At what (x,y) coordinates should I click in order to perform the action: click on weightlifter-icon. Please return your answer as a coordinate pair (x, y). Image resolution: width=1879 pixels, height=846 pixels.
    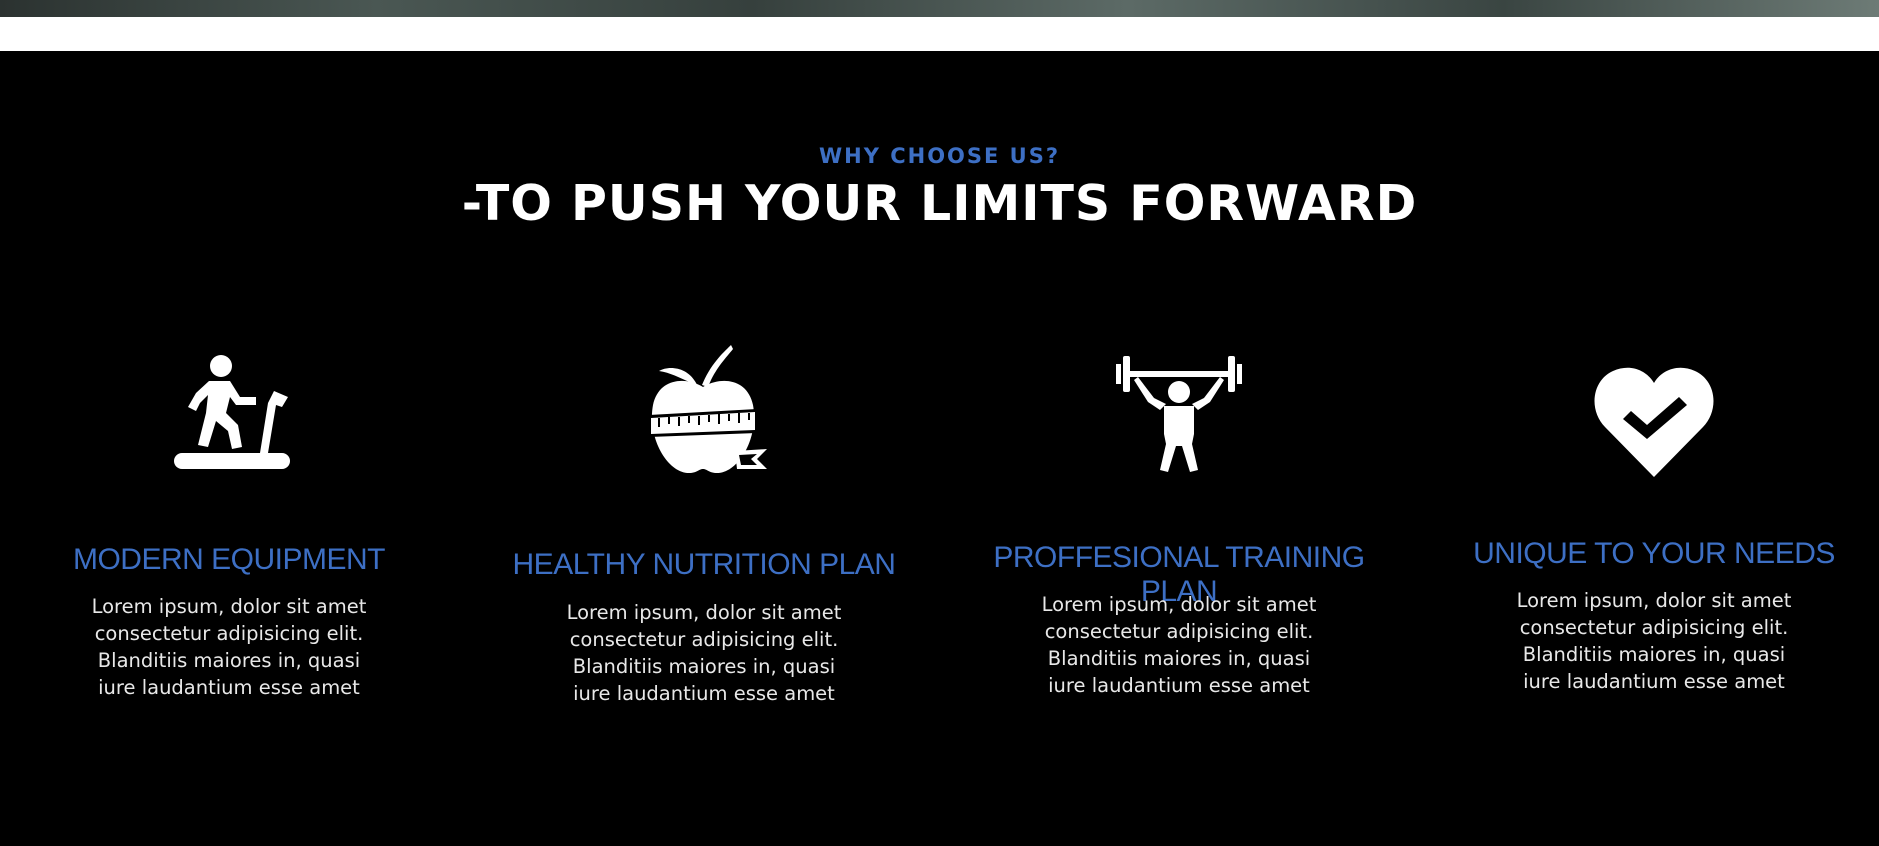
    Looking at the image, I should click on (1179, 414).